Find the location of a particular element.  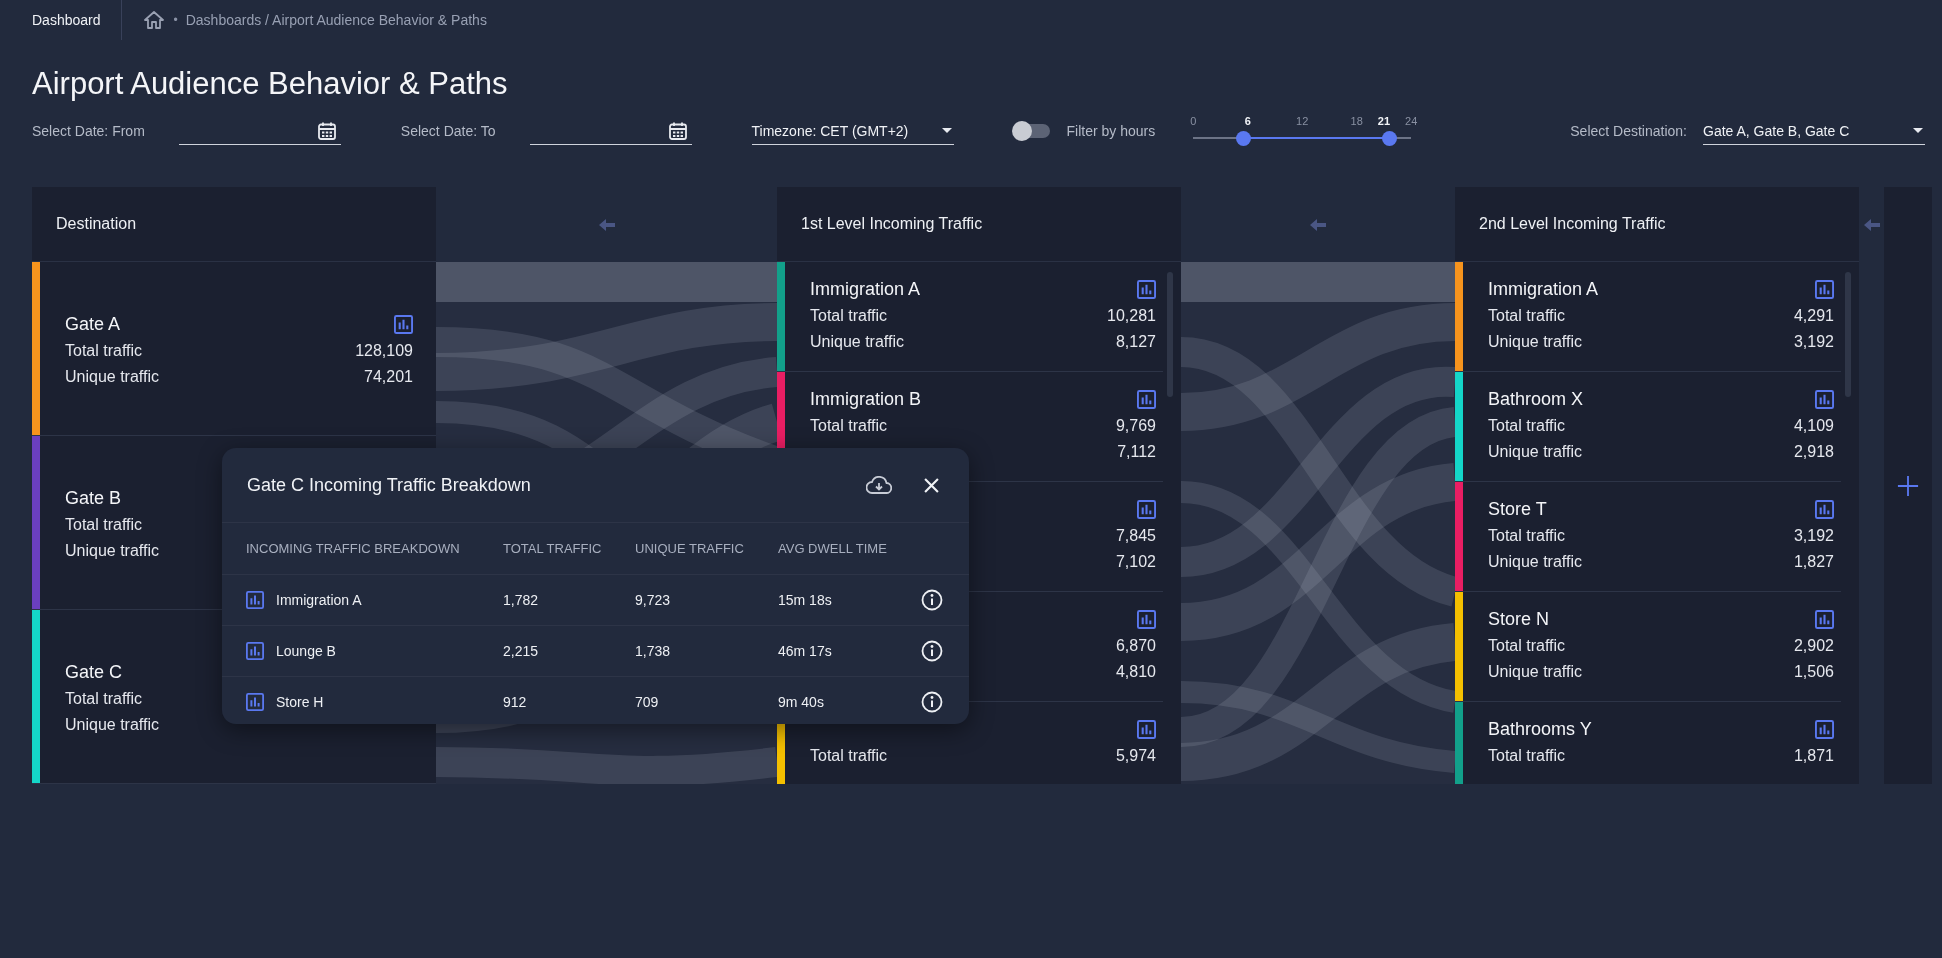

metric-value: 1,506 is located at coordinates (1813, 672).